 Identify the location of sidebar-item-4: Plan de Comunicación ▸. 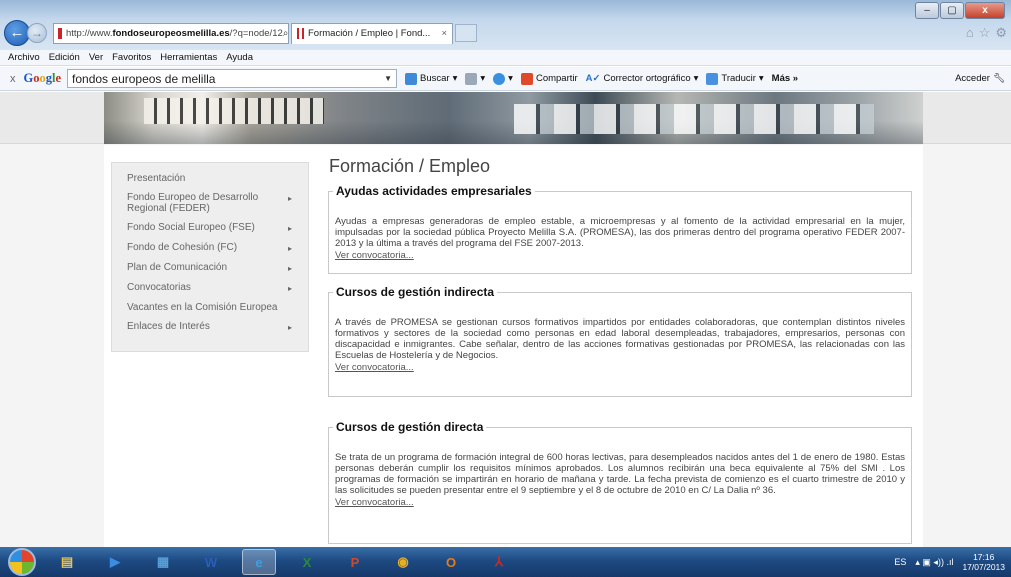
(210, 268).